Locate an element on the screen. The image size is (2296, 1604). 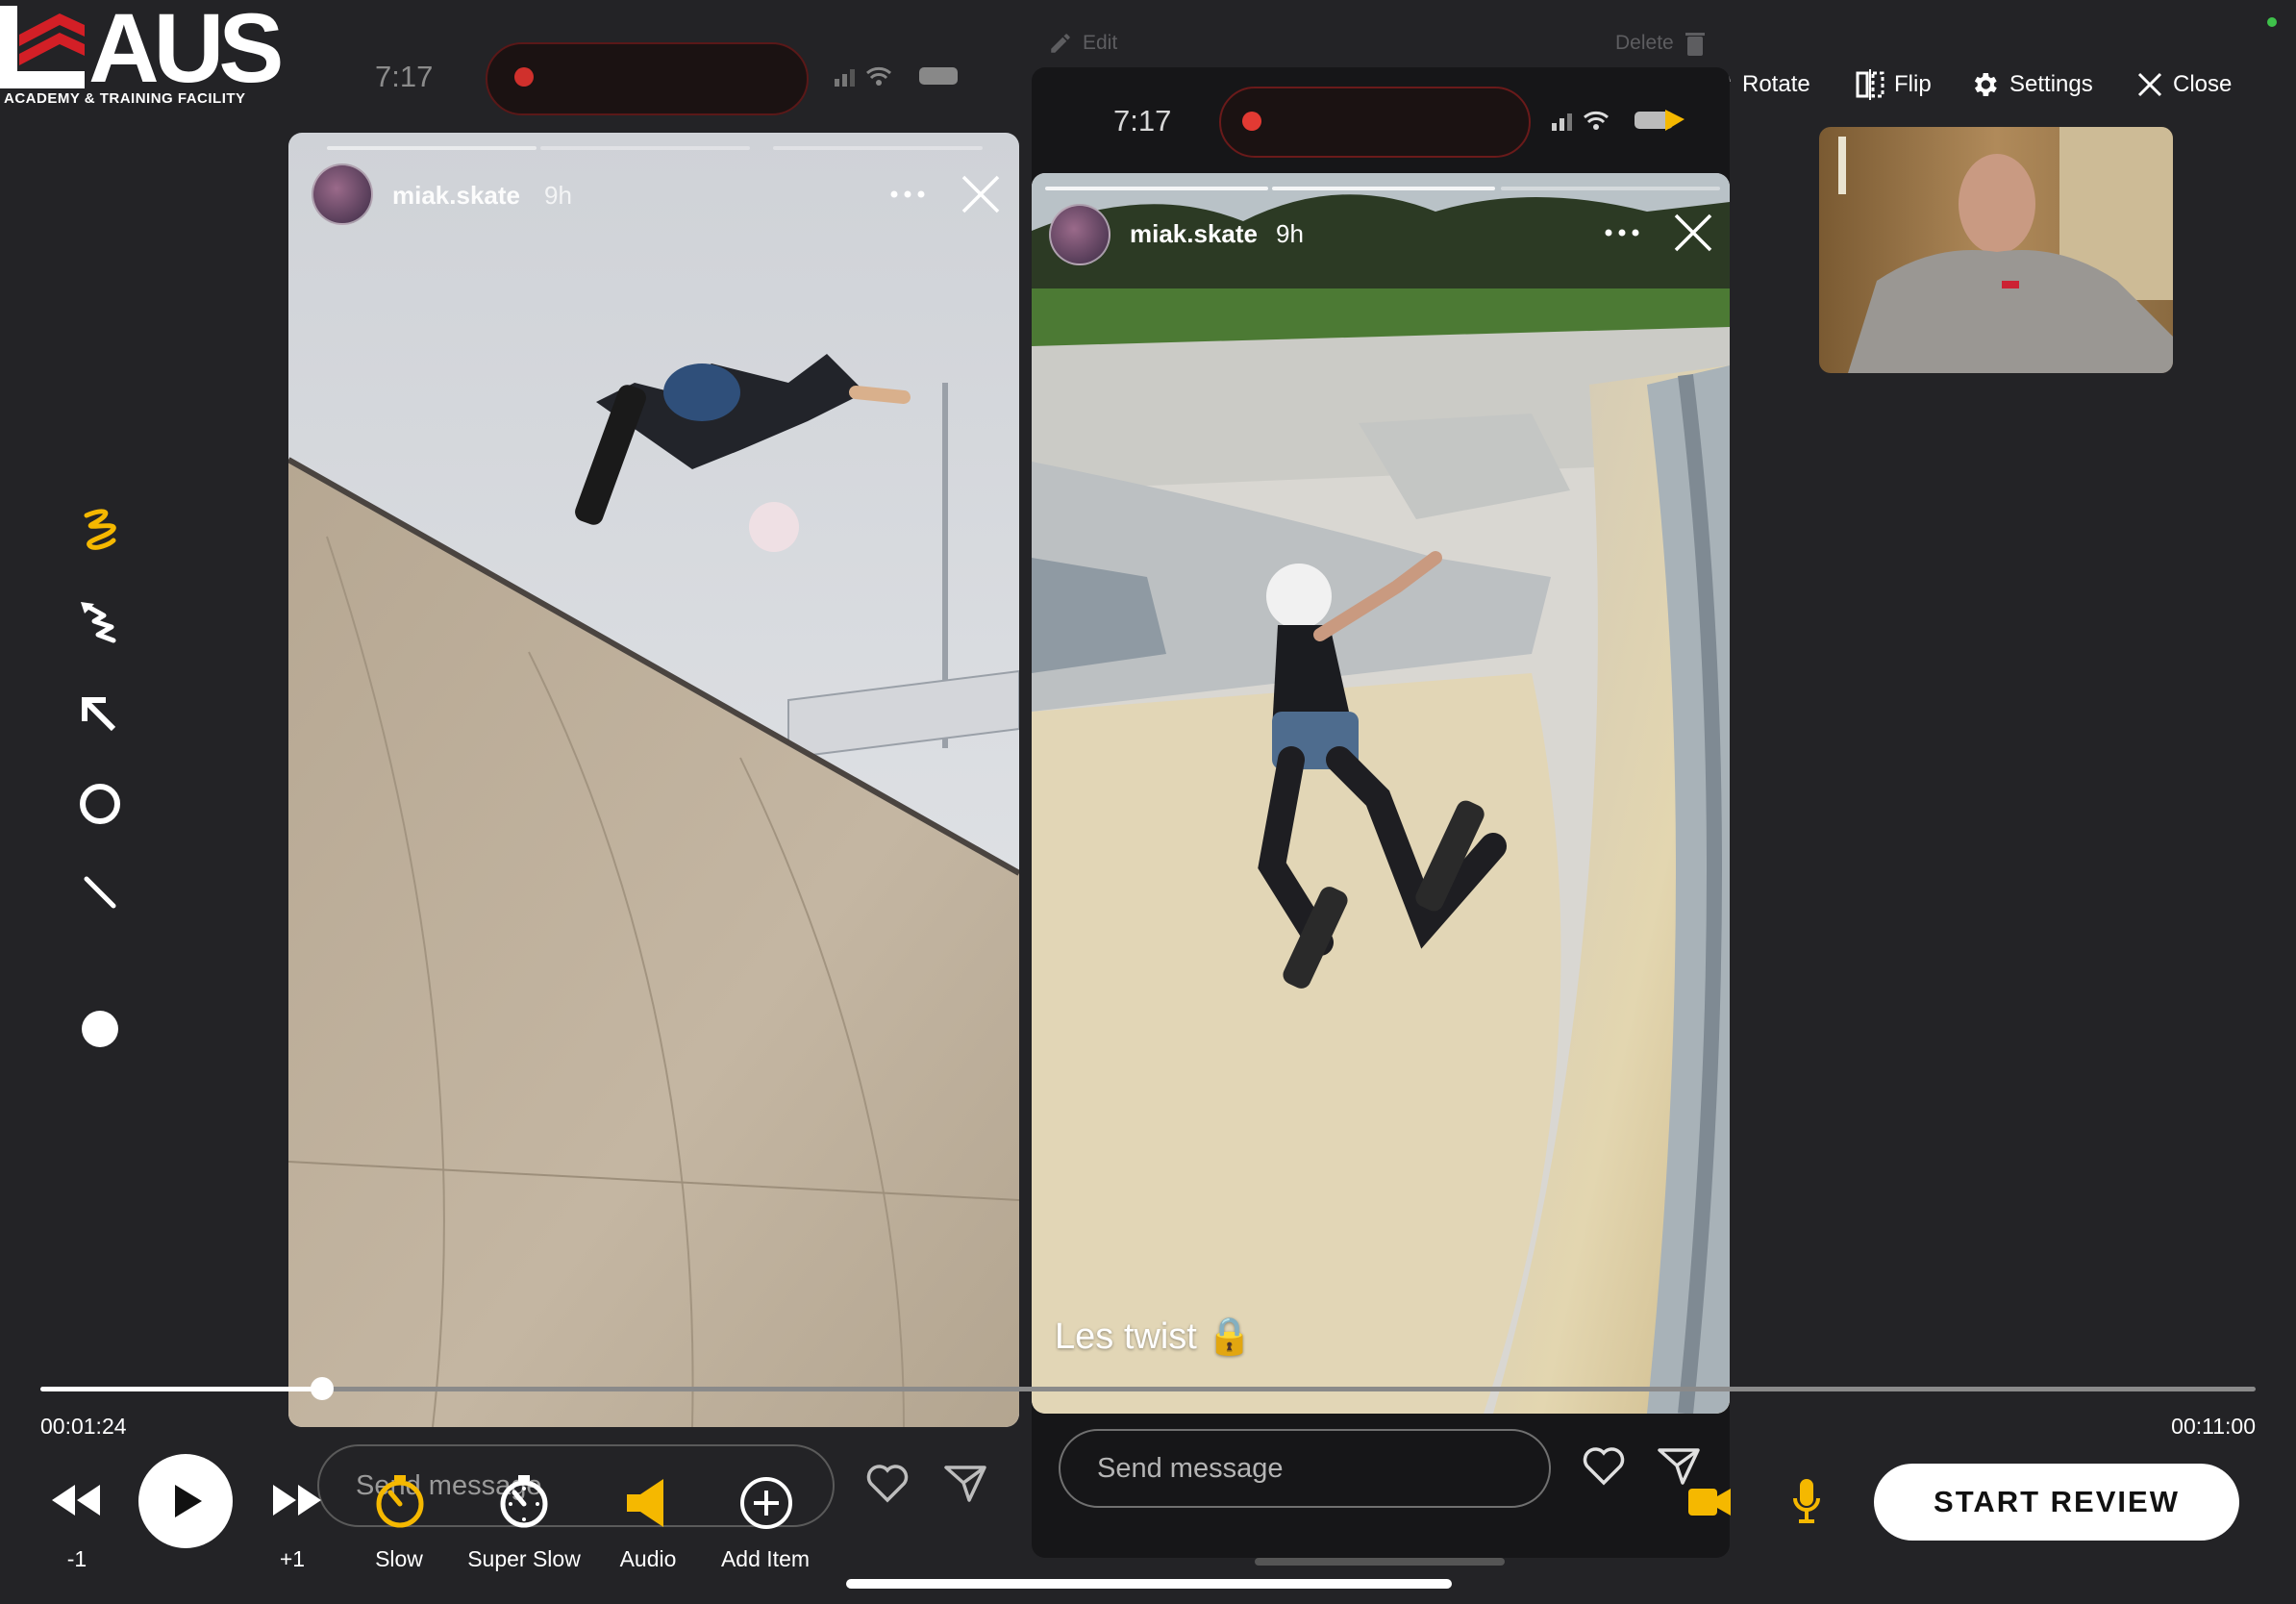
webcam-video is located at coordinates (1996, 250).